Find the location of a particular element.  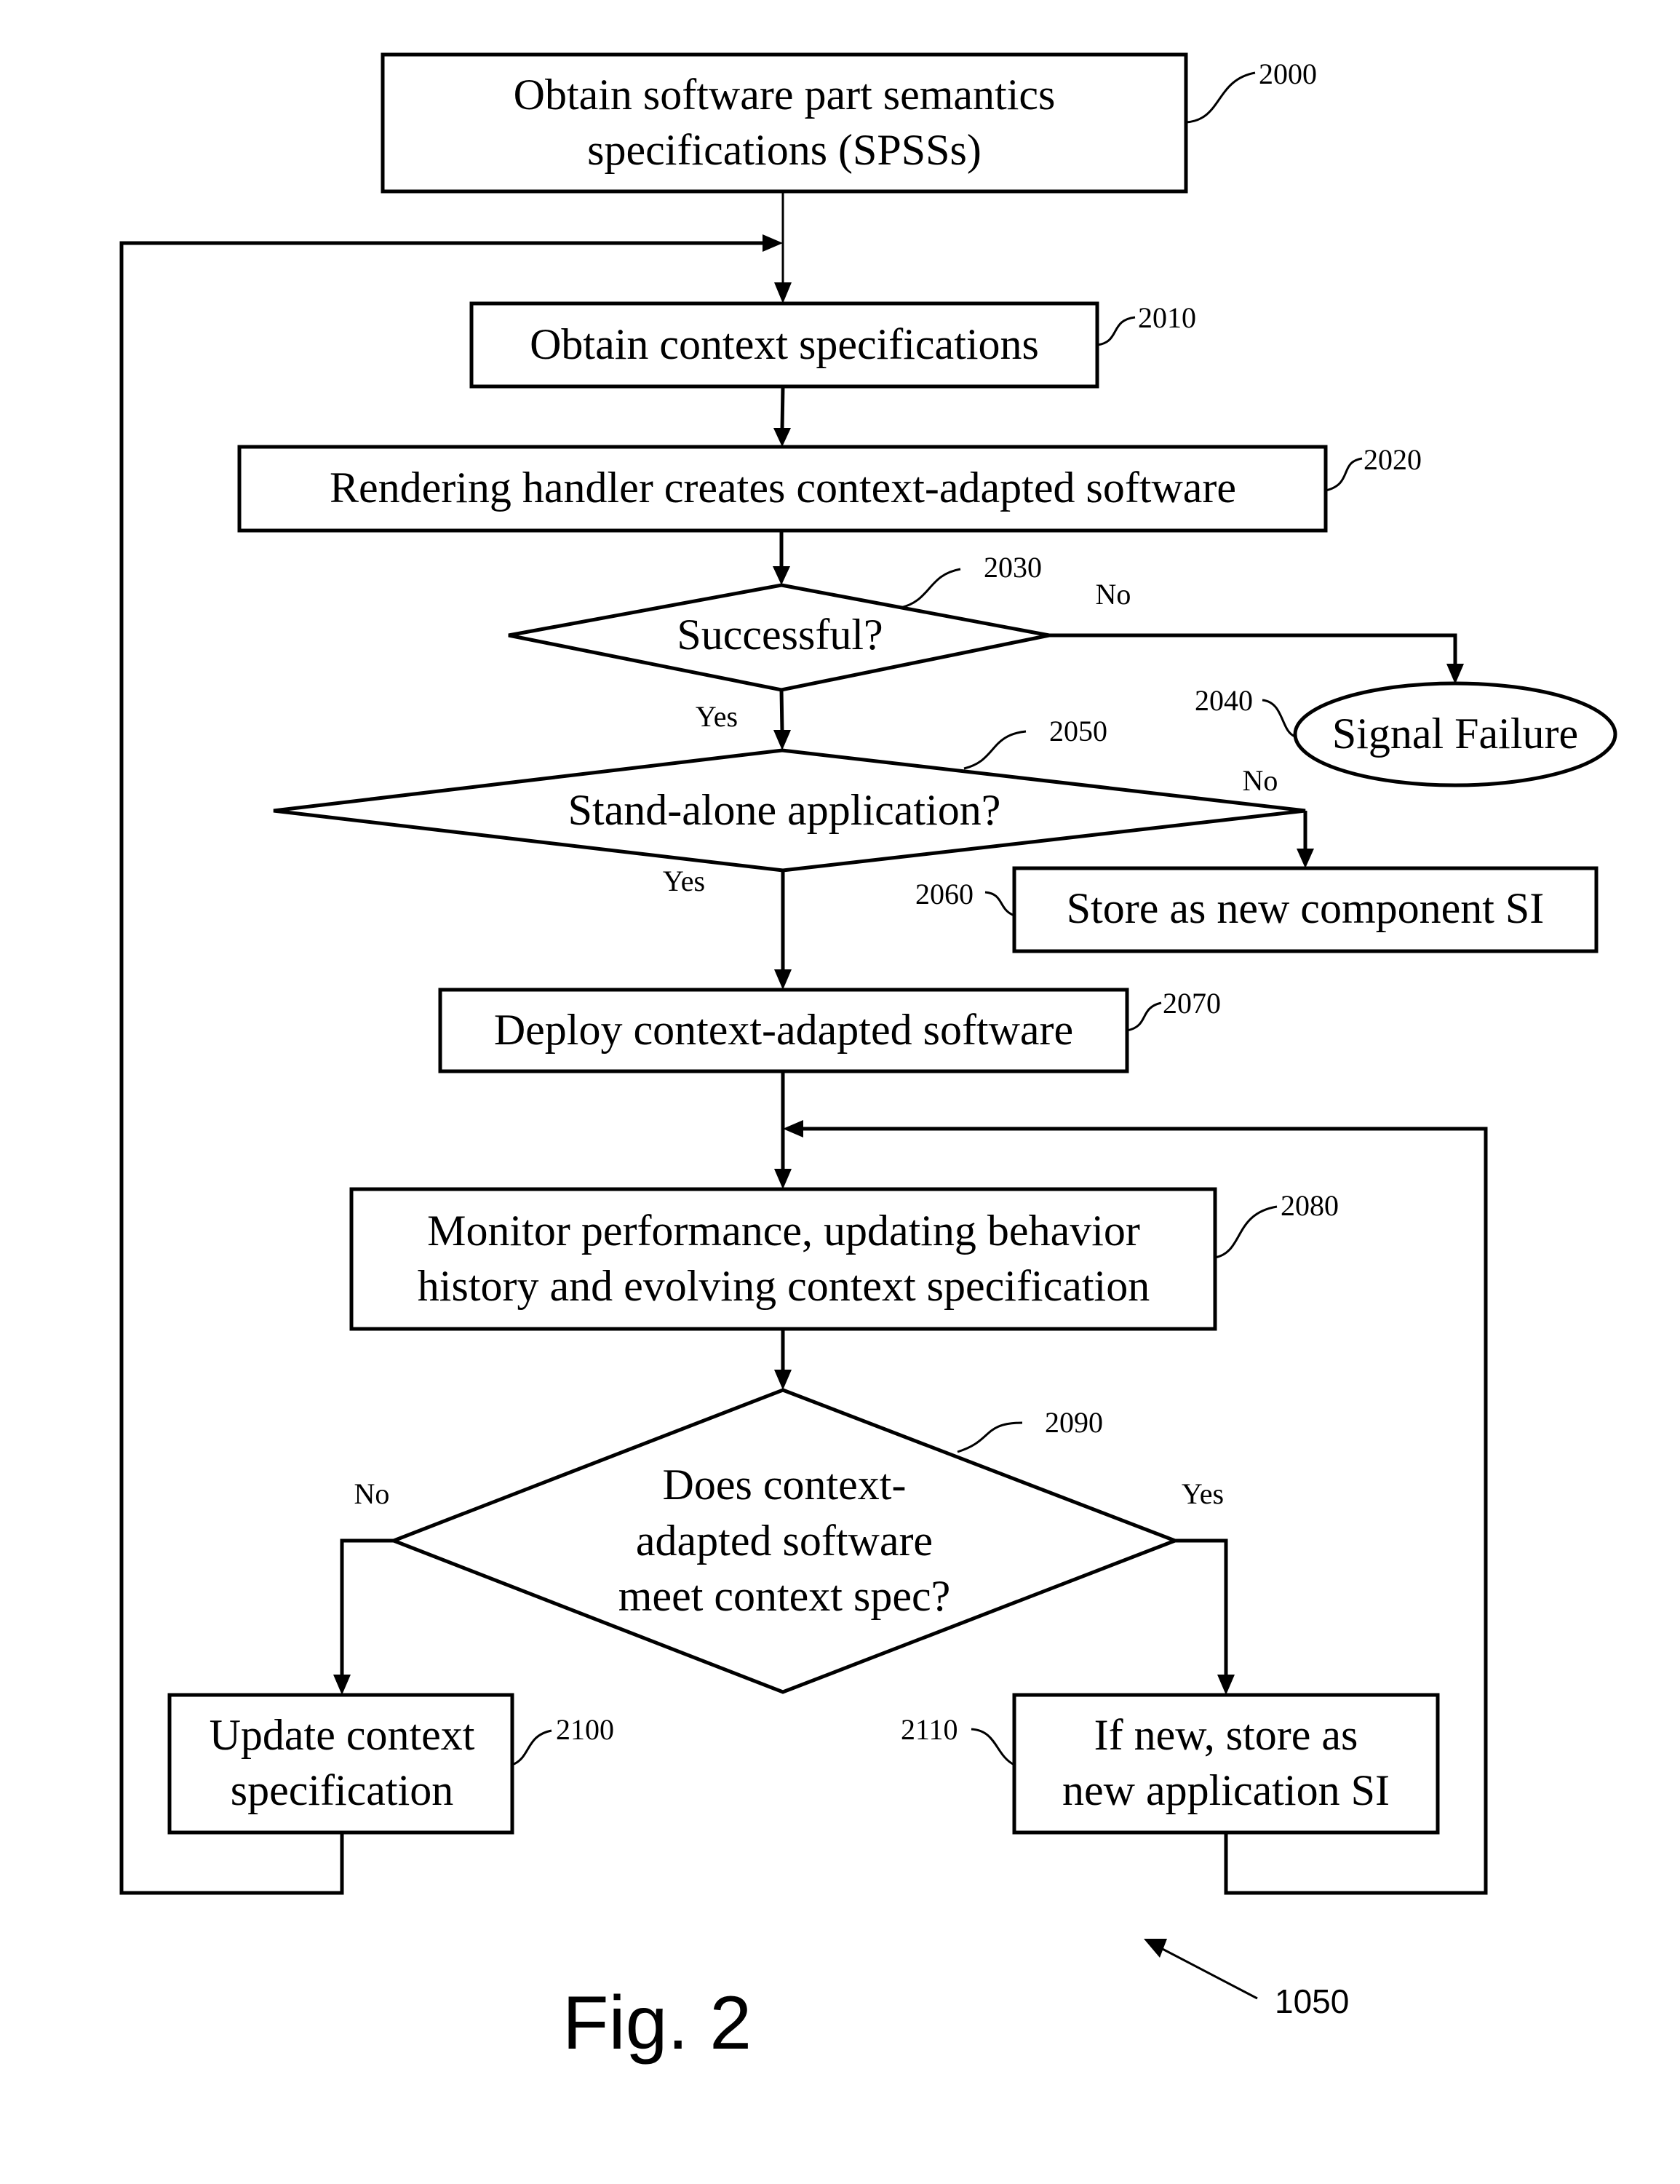

reference-number: 2100 is located at coordinates (585, 1729).